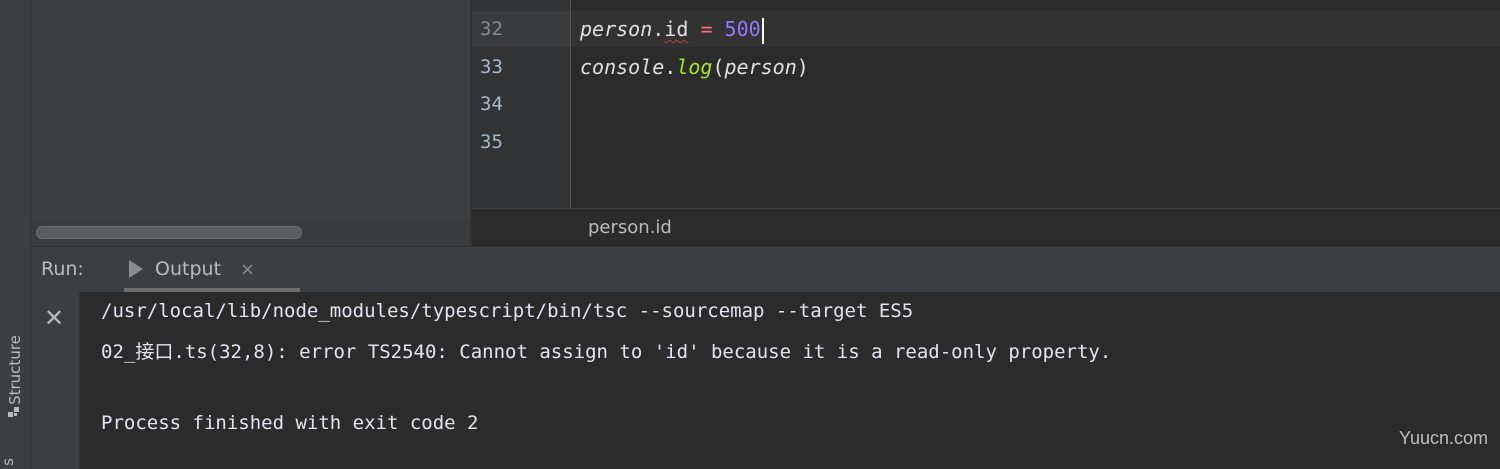 The width and height of the screenshot is (1500, 469). Describe the element at coordinates (250, 110) in the screenshot. I see `project-panel` at that location.